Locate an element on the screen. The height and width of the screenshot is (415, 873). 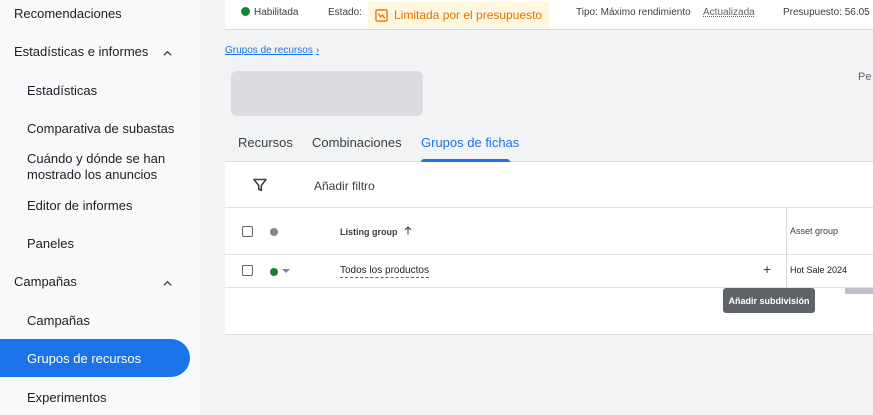
sidebar-item-comparativa-subastas: Comparativa de subastas is located at coordinates (95, 128).